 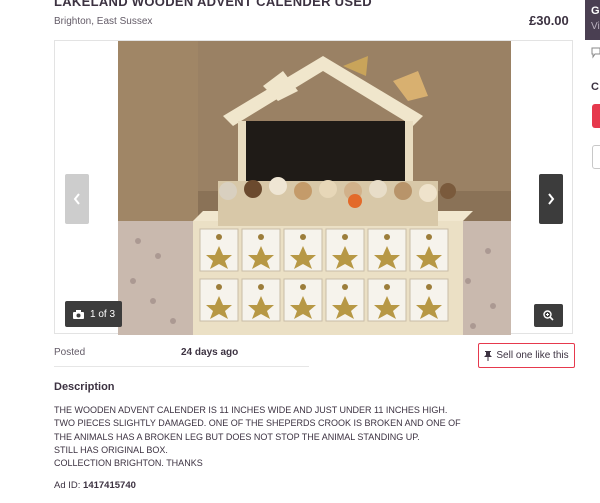 What do you see at coordinates (595, 11) in the screenshot?
I see `seller-initial: G` at bounding box center [595, 11].